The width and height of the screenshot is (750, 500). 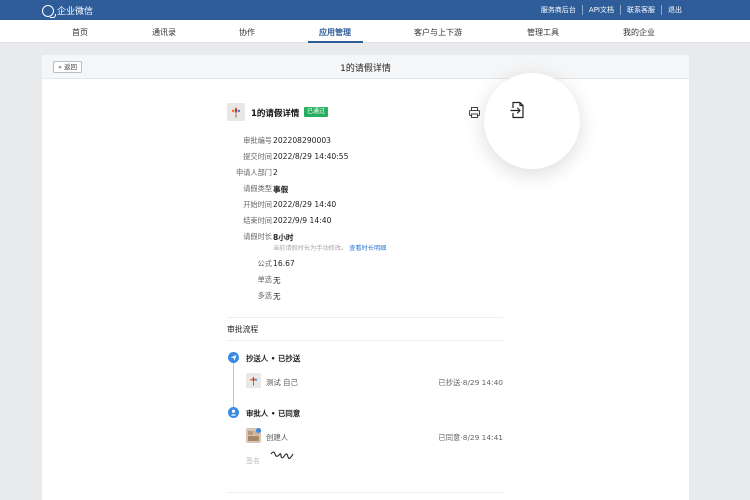 I want to click on field-label: 请假时长, so click(x=257, y=236).